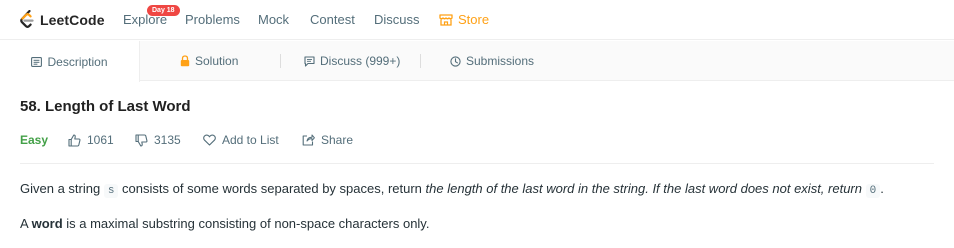 The width and height of the screenshot is (954, 248). Describe the element at coordinates (72, 20) in the screenshot. I see `logo-text: LeetCode` at that location.